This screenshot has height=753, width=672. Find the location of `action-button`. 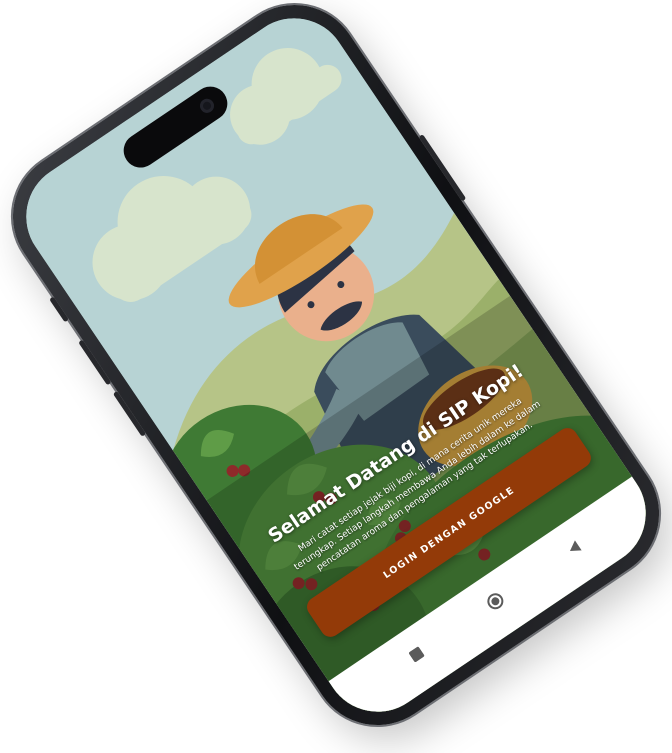

action-button is located at coordinates (59, 309).